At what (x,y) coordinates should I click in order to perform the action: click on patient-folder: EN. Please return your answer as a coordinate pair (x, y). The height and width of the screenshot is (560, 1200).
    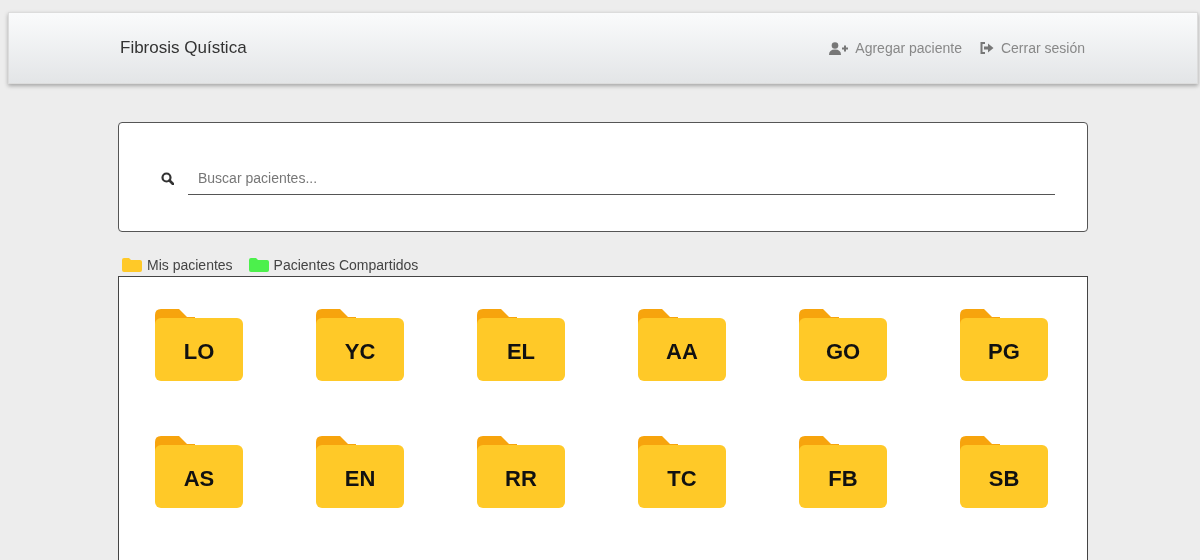
    Looking at the image, I should click on (360, 472).